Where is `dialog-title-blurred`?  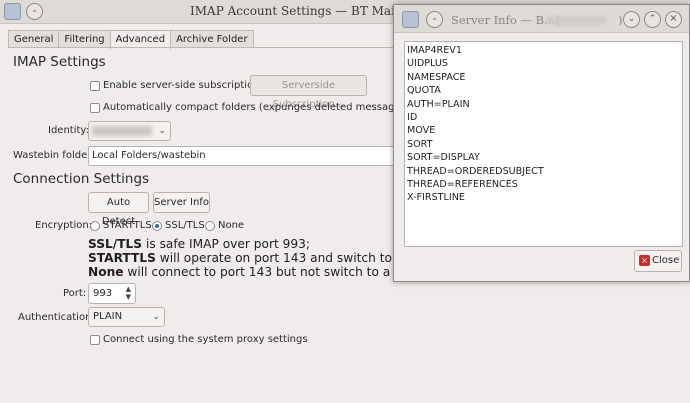 dialog-title-blurred is located at coordinates (576, 20).